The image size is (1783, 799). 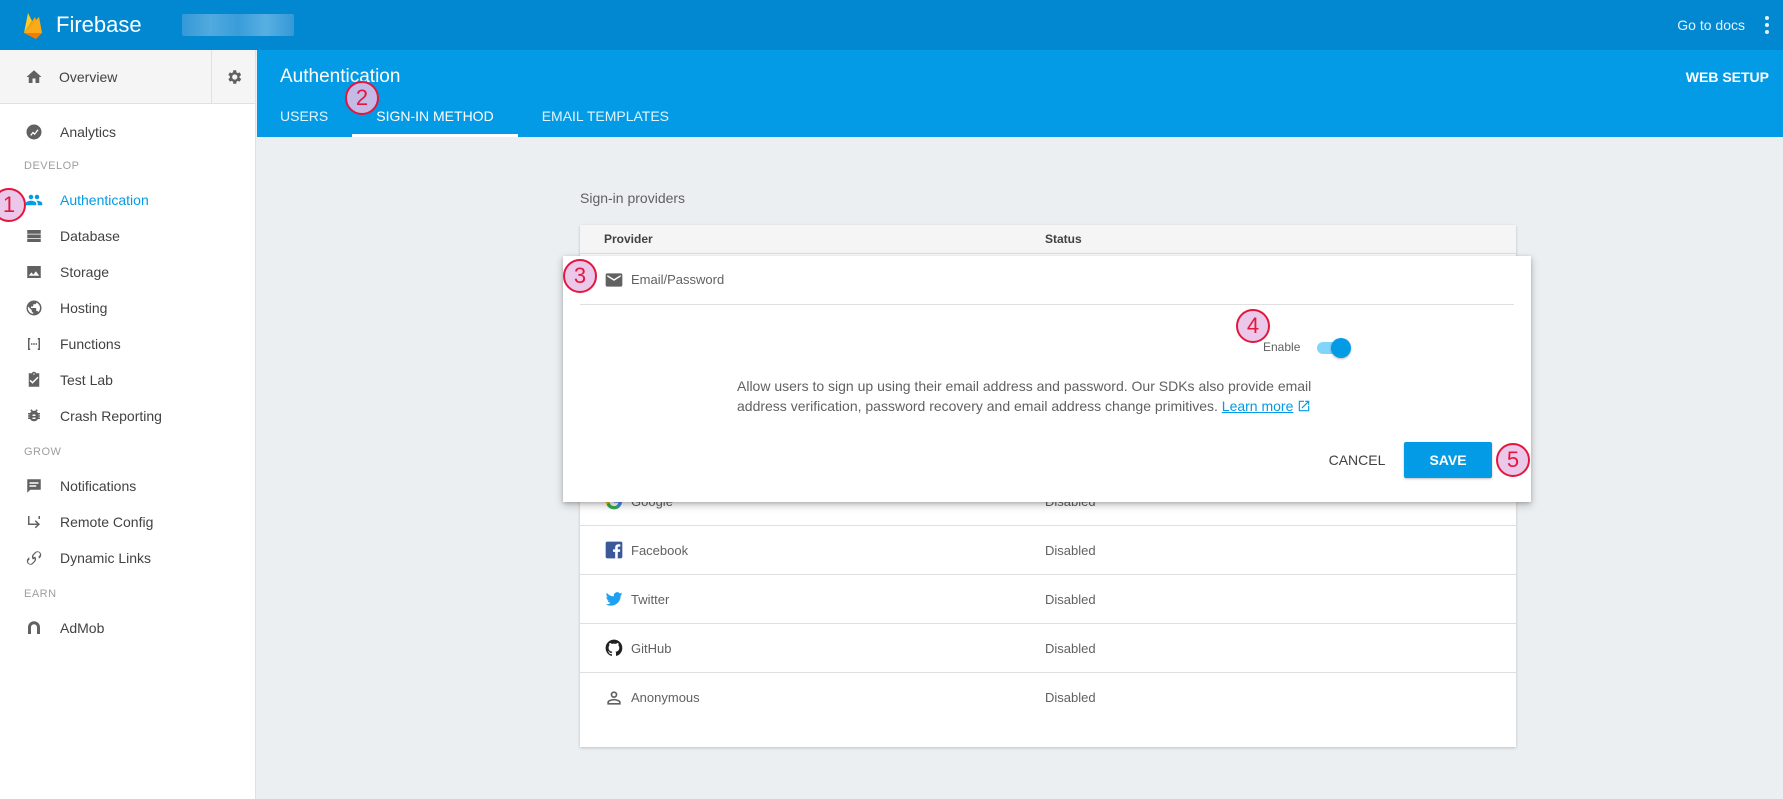 What do you see at coordinates (614, 280) in the screenshot?
I see `mail-icon` at bounding box center [614, 280].